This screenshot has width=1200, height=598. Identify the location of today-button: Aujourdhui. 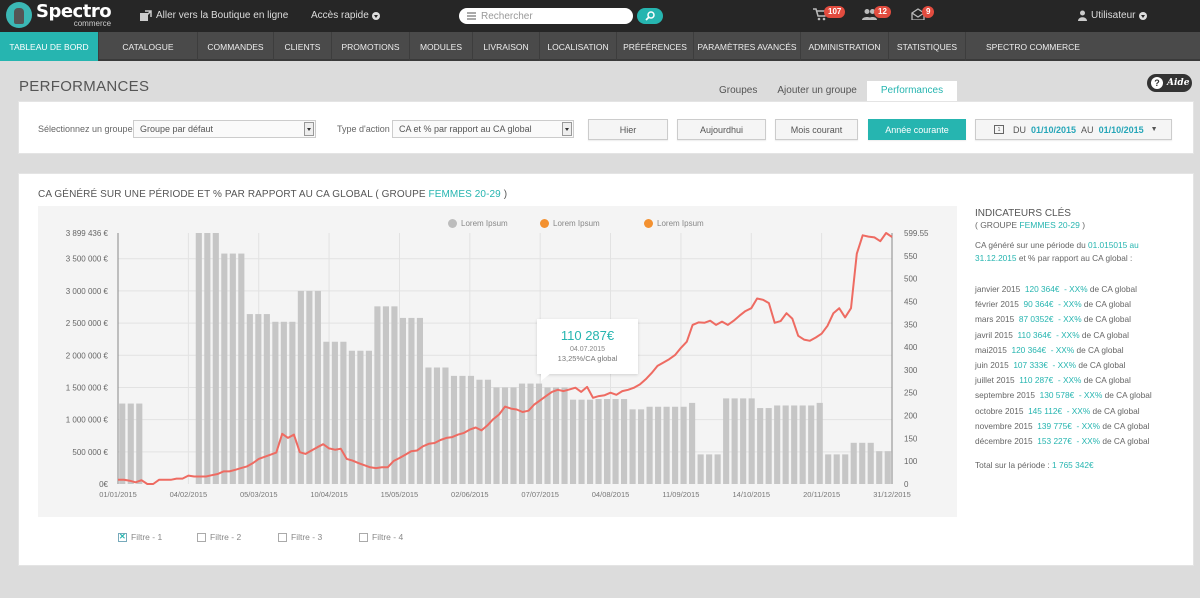
(721, 129).